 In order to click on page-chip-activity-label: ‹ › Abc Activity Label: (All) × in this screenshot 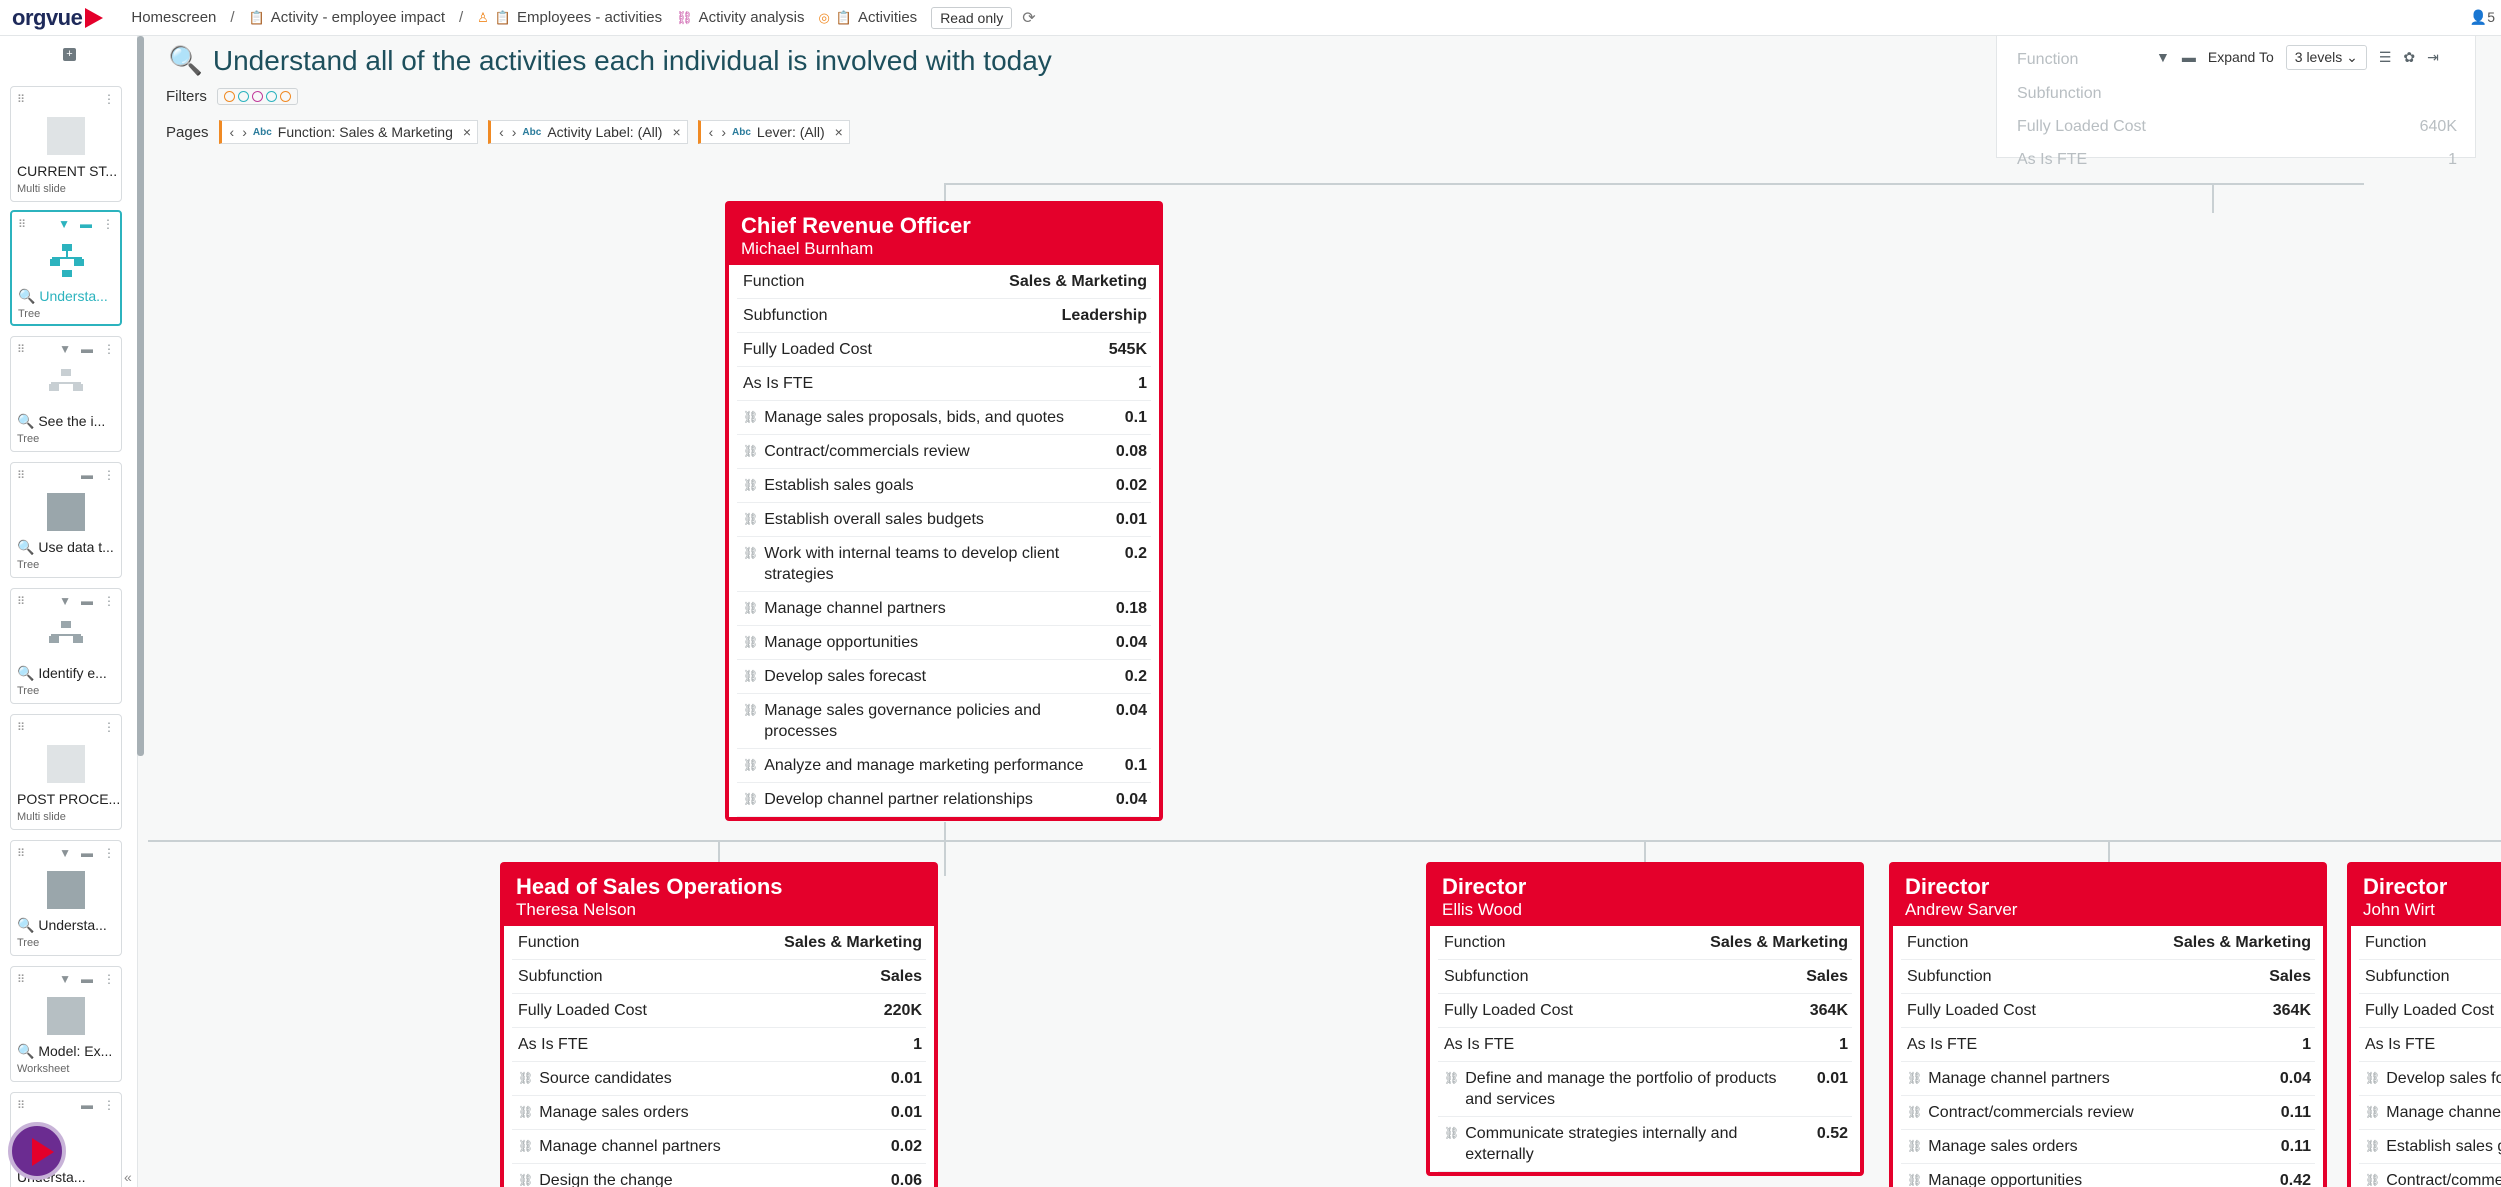, I will do `click(588, 132)`.